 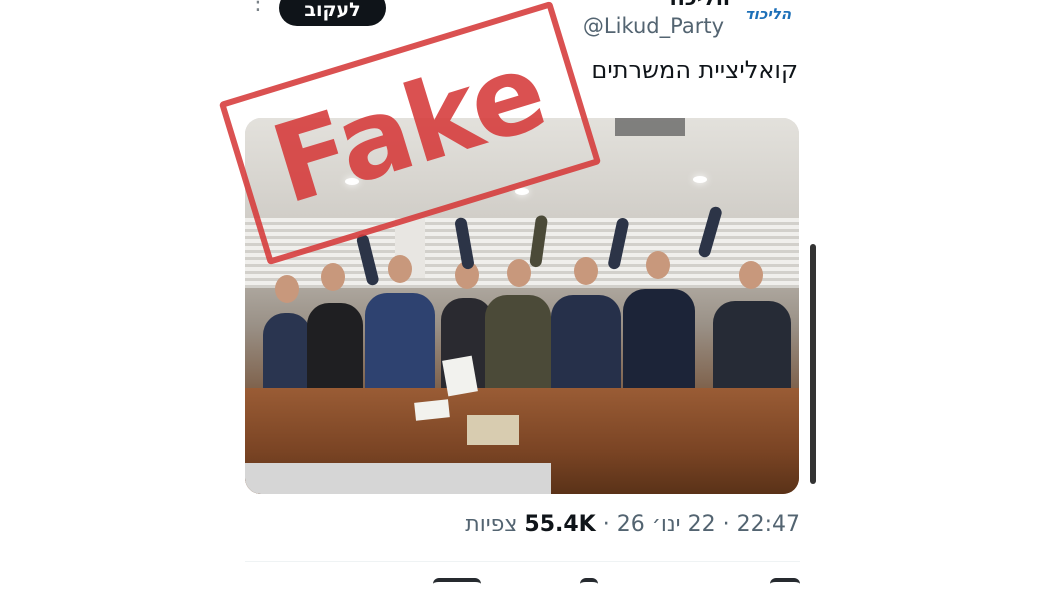 What do you see at coordinates (493, 430) in the screenshot?
I see `photo-scarf` at bounding box center [493, 430].